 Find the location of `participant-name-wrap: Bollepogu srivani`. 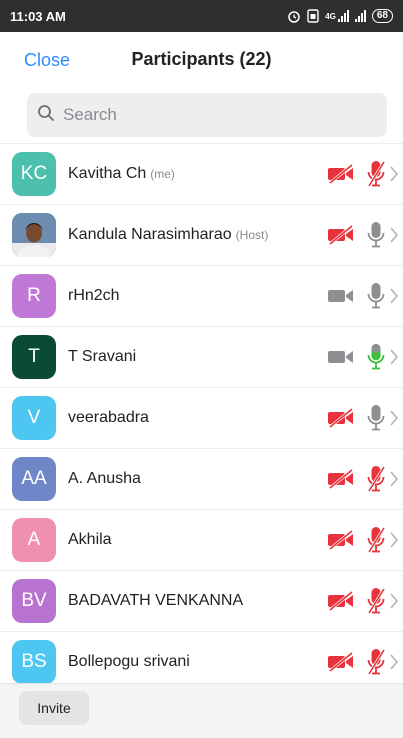

participant-name-wrap: Bollepogu srivani is located at coordinates (129, 662).